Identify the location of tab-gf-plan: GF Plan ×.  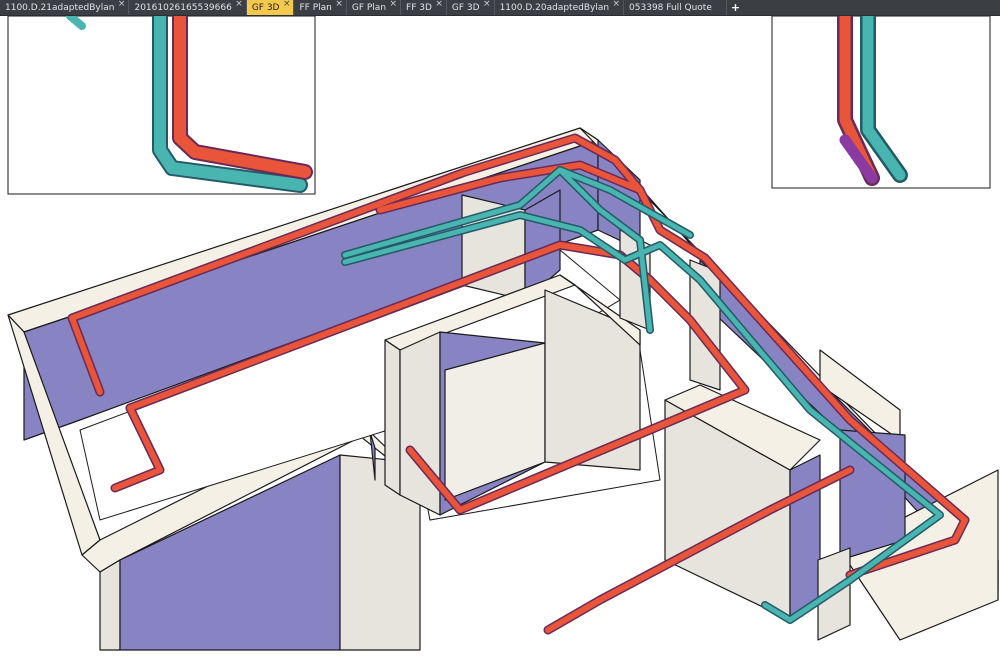
(374, 7).